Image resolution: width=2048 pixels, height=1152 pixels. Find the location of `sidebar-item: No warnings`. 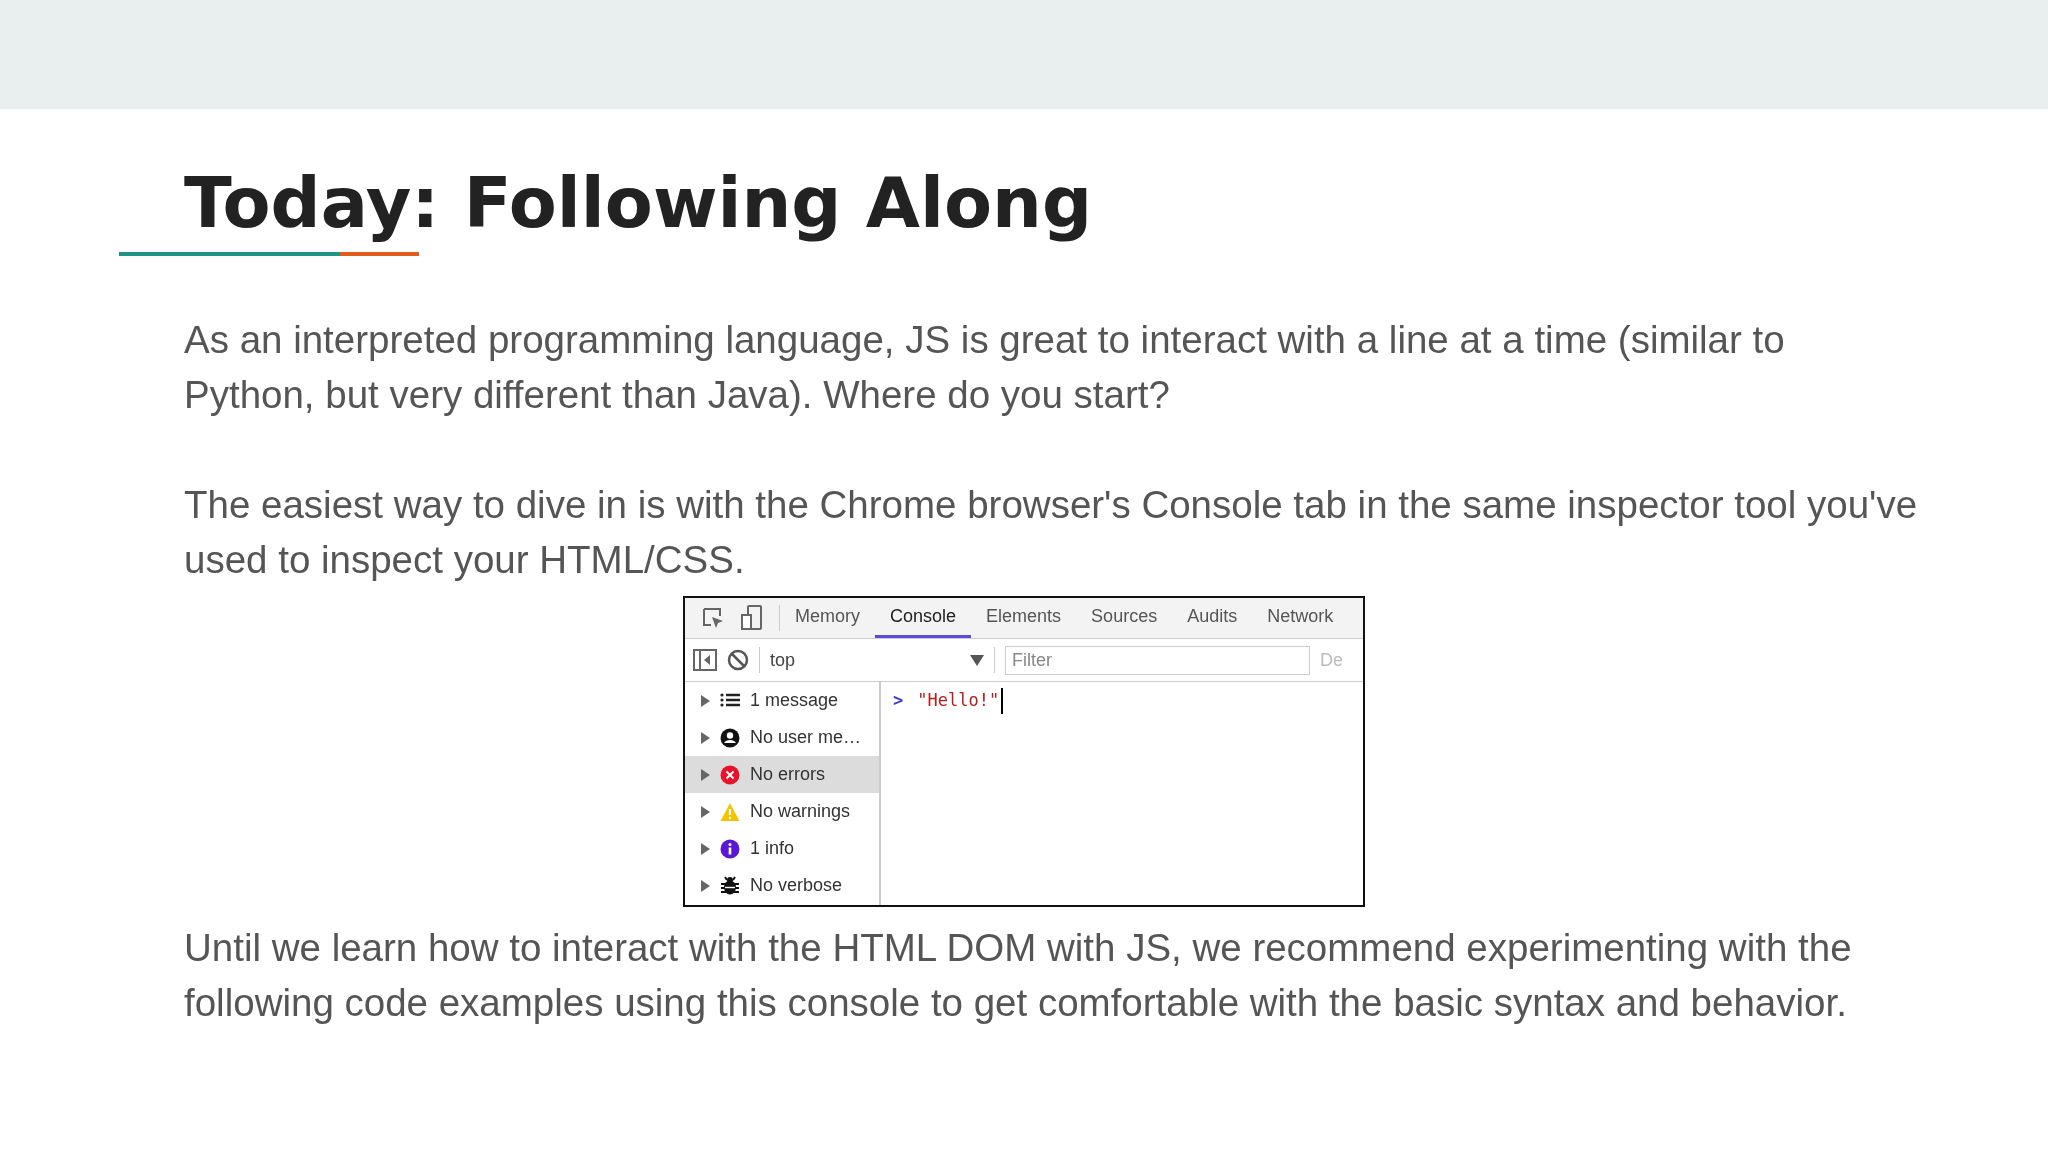

sidebar-item: No warnings is located at coordinates (782, 811).